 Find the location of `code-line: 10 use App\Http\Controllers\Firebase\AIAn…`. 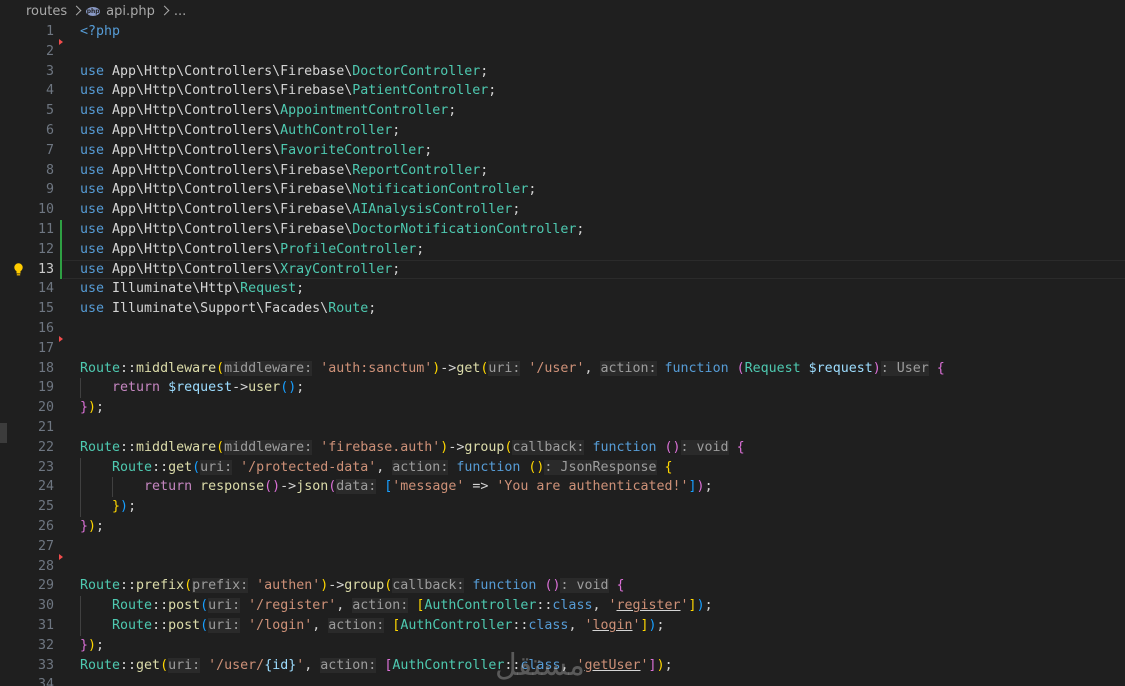

code-line: 10 use App\Http\Controllers\Firebase\AIAn… is located at coordinates (562, 210).